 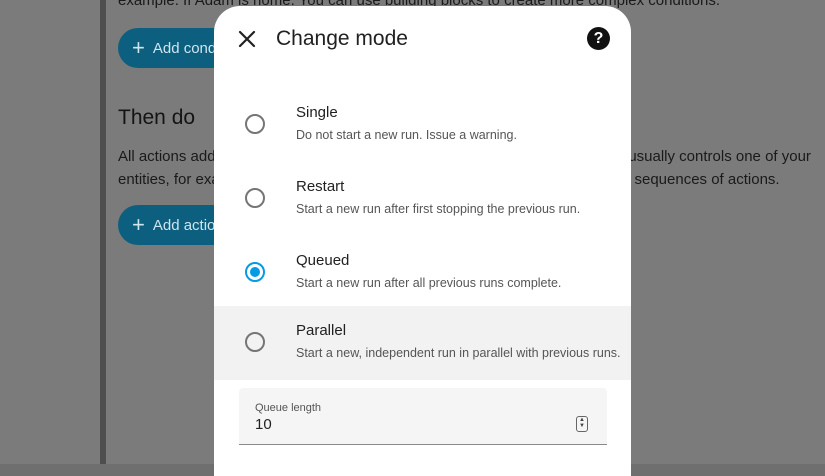 What do you see at coordinates (582, 424) in the screenshot?
I see `stepper-icon: ▲ ▼` at bounding box center [582, 424].